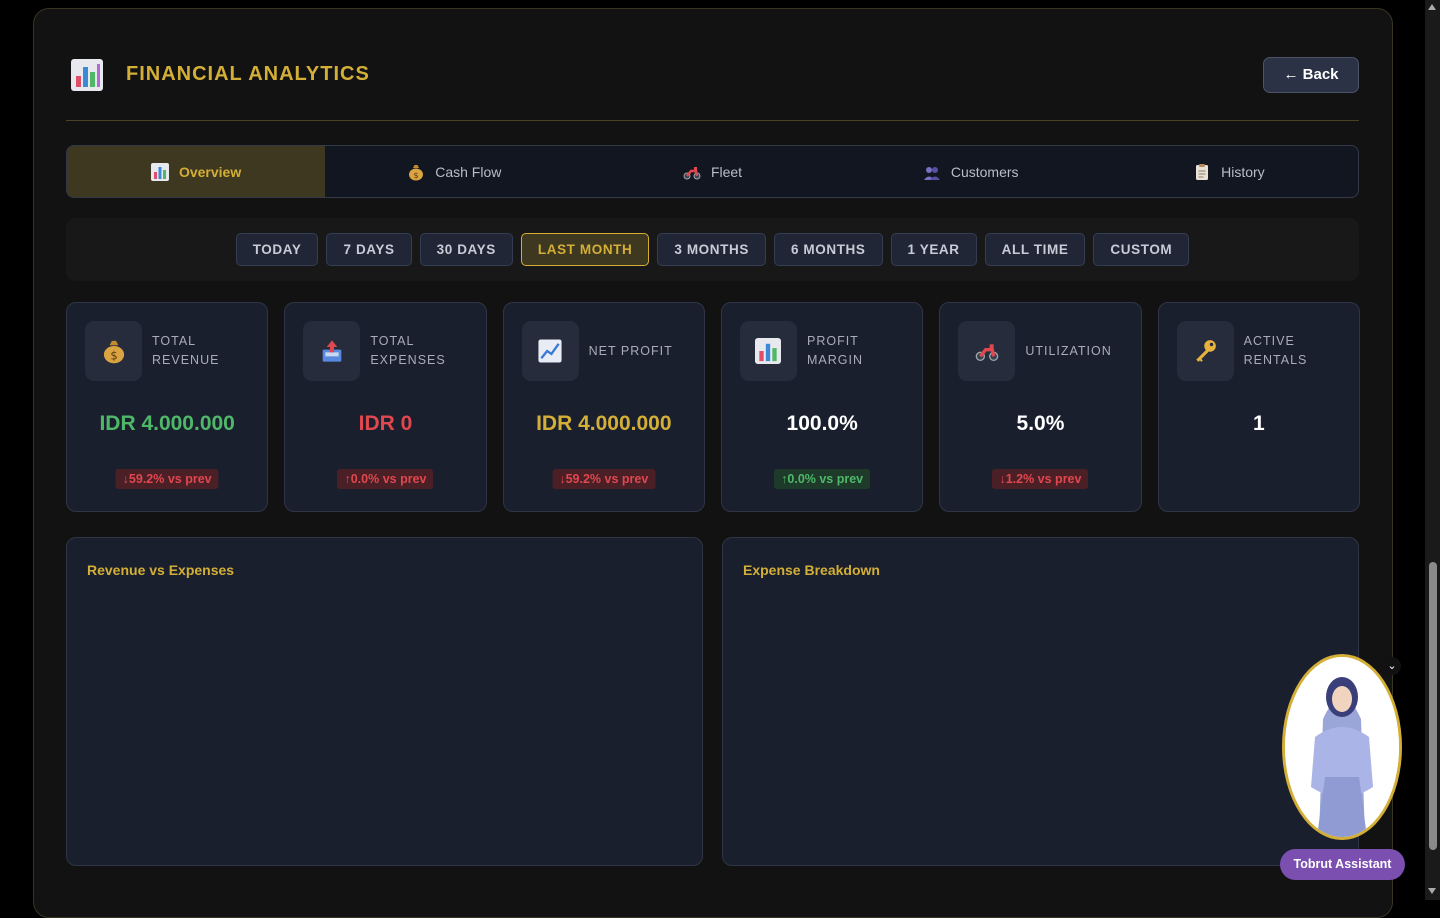  Describe the element at coordinates (248, 74) in the screenshot. I see `page-title: FINANCIAL ANALYTICS` at that location.